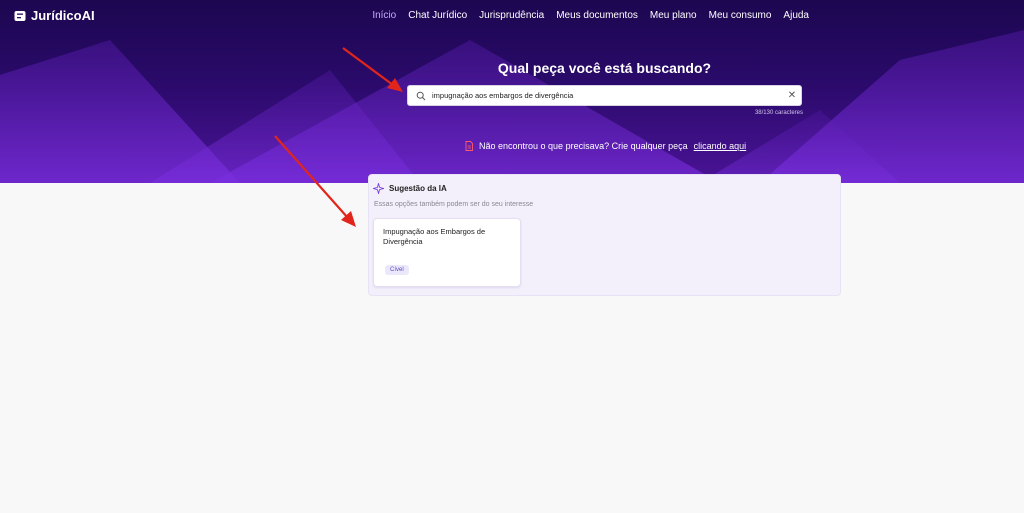 Image resolution: width=1024 pixels, height=513 pixels. What do you see at coordinates (511, 15) in the screenshot?
I see `nav-item-jurisprudencia: Jurisprudência` at bounding box center [511, 15].